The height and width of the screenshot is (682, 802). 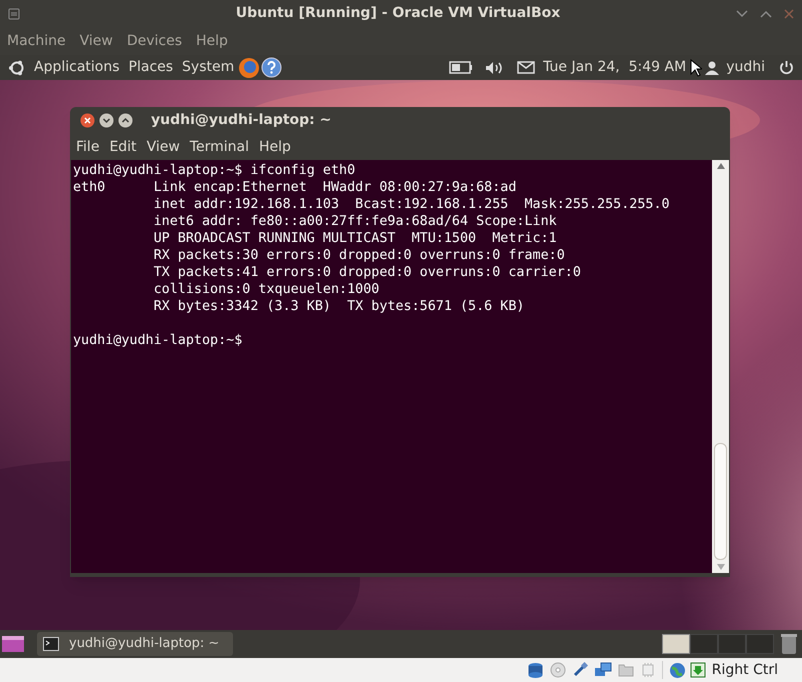 I want to click on terminal-icon, so click(x=51, y=644).